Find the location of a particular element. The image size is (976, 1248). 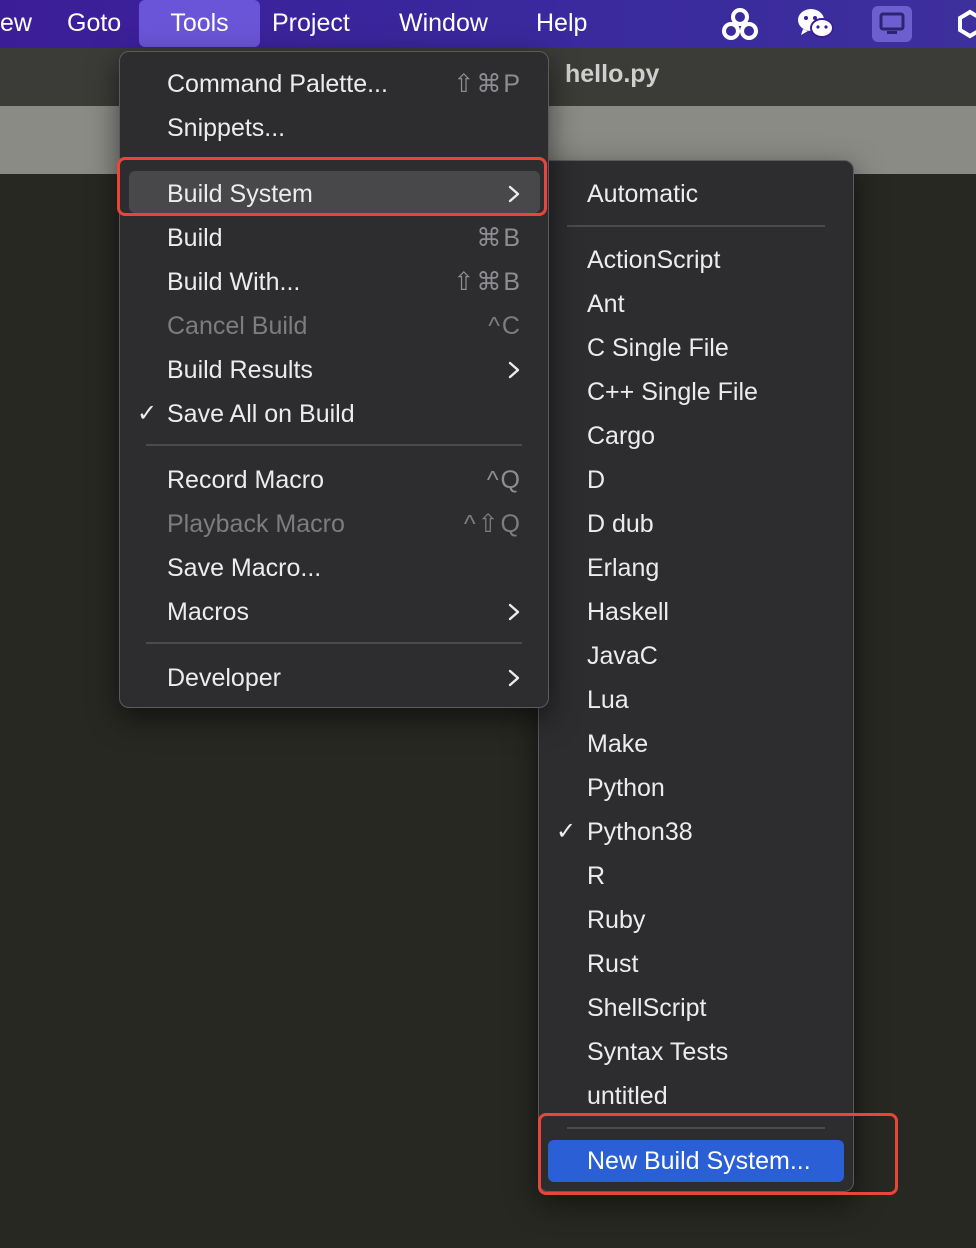

menu-project: Project is located at coordinates (311, 23).